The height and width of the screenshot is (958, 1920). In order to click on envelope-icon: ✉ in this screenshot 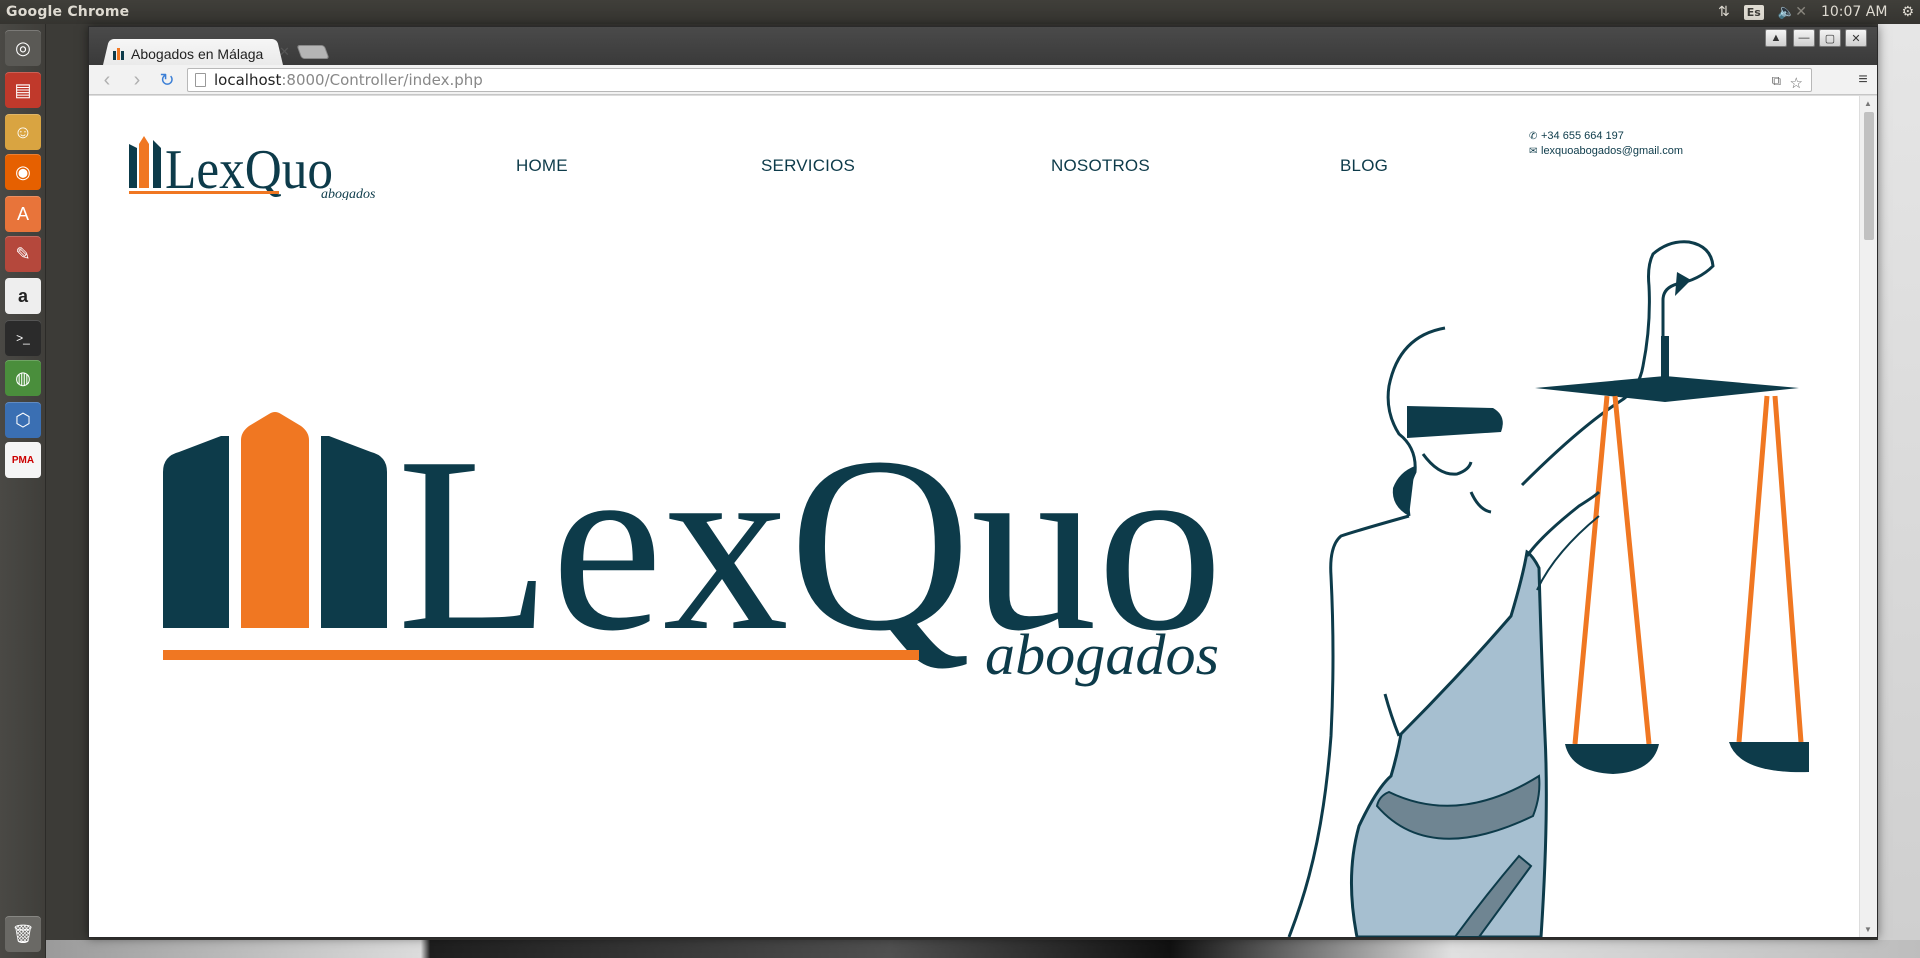, I will do `click(1533, 151)`.